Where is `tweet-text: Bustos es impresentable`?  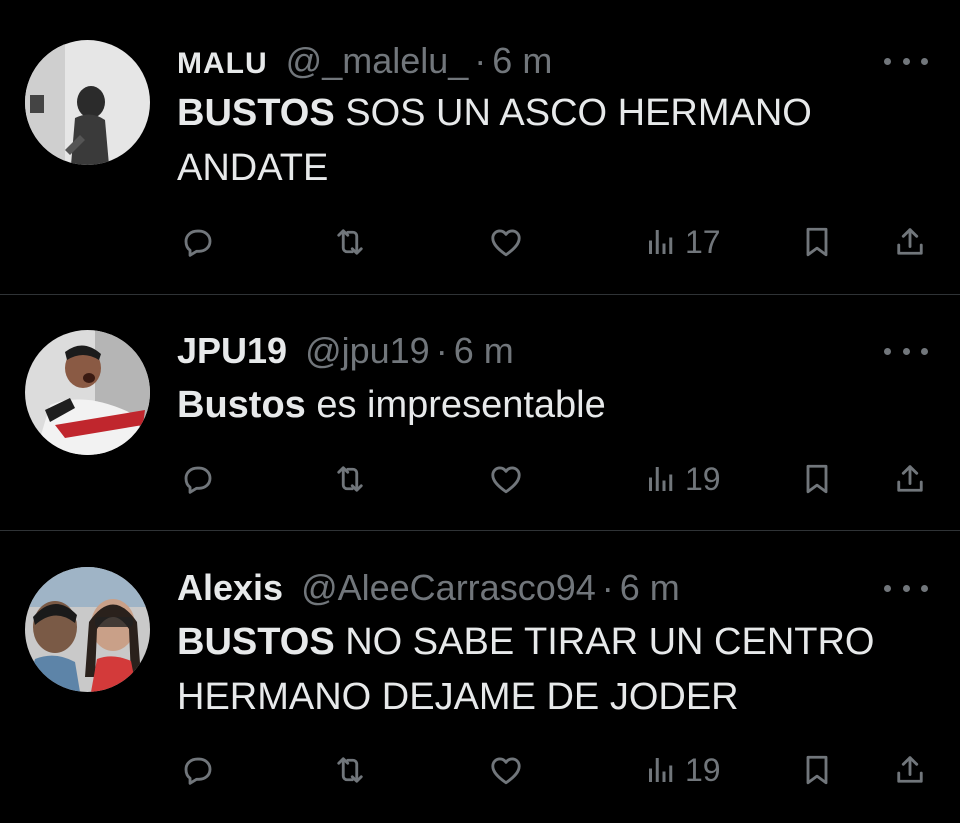 tweet-text: Bustos es impresentable is located at coordinates (557, 405).